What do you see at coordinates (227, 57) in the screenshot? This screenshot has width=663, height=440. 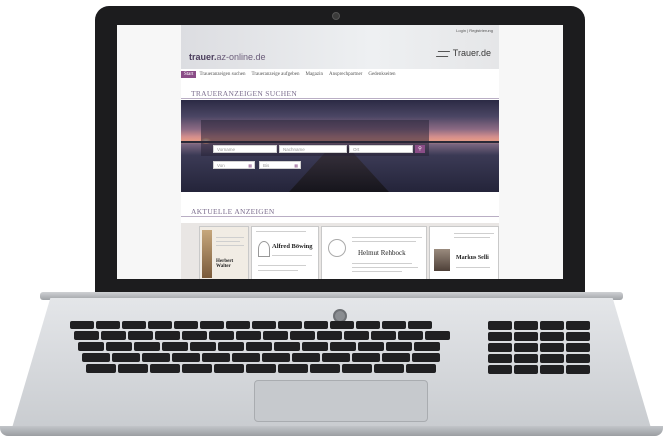 I see `site-logo: trauer.az-online.de` at bounding box center [227, 57].